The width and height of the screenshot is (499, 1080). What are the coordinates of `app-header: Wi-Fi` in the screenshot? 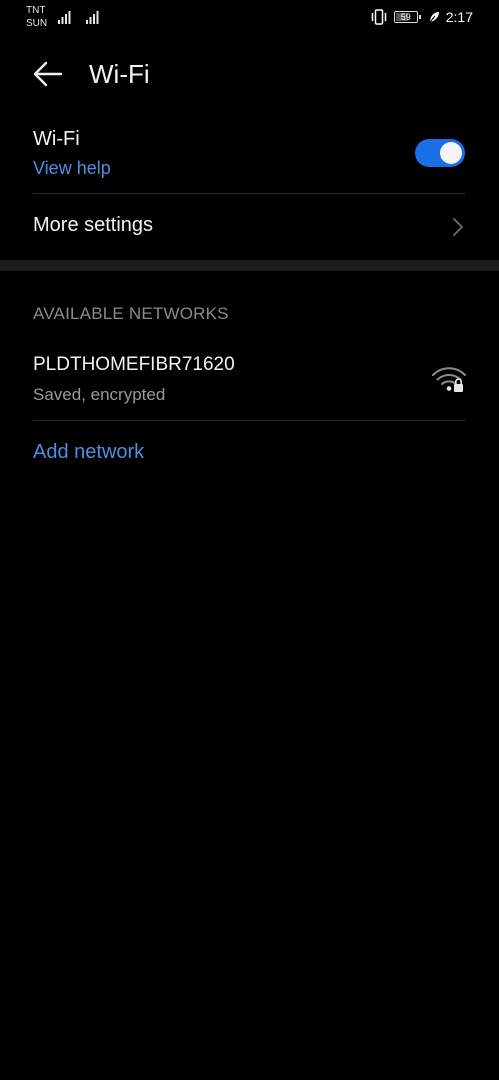 It's located at (249, 74).